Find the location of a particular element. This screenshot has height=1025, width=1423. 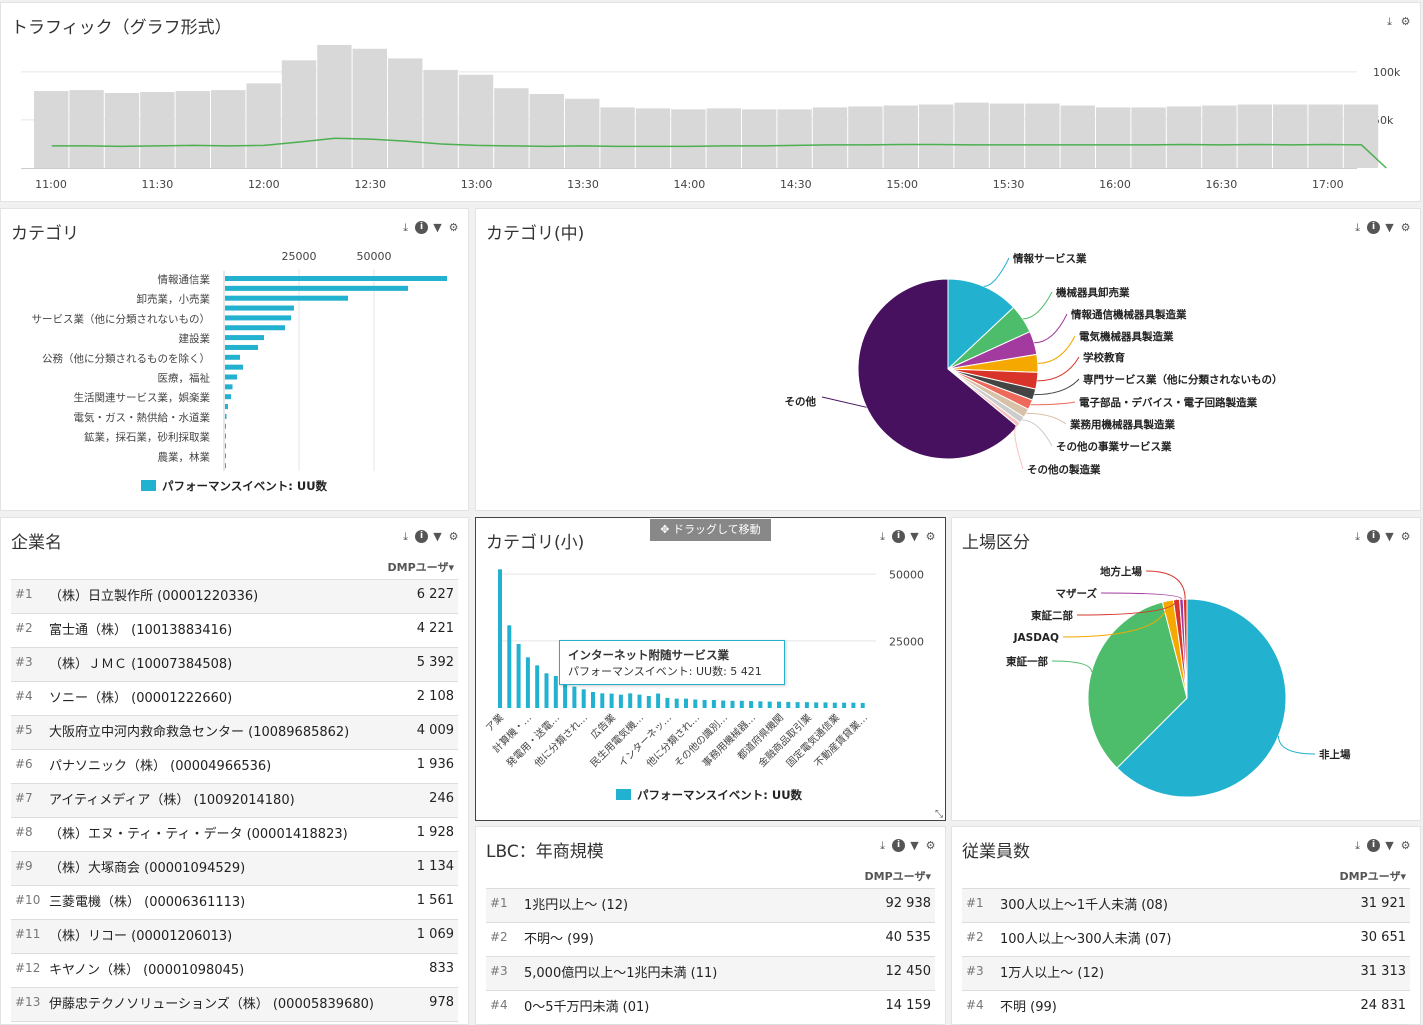

row-name: （株）ＪＭＣ (10007384508) is located at coordinates (141, 664).